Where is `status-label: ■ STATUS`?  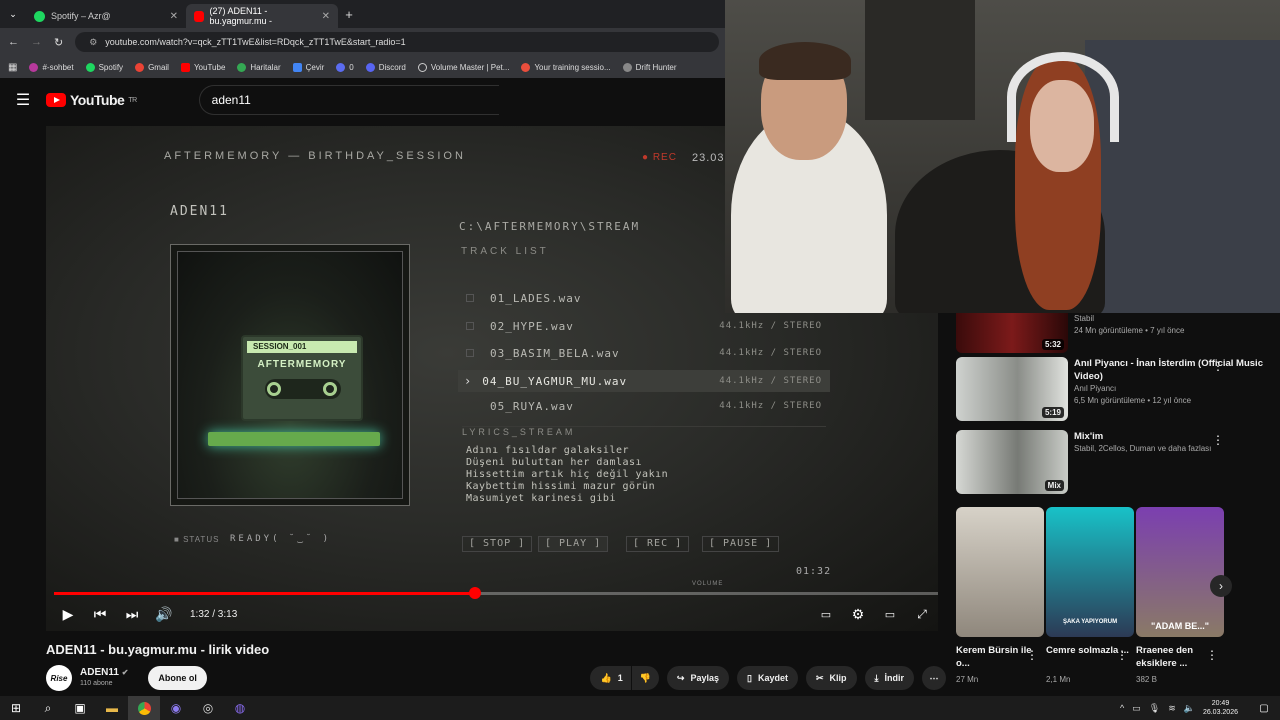 status-label: ■ STATUS is located at coordinates (197, 539).